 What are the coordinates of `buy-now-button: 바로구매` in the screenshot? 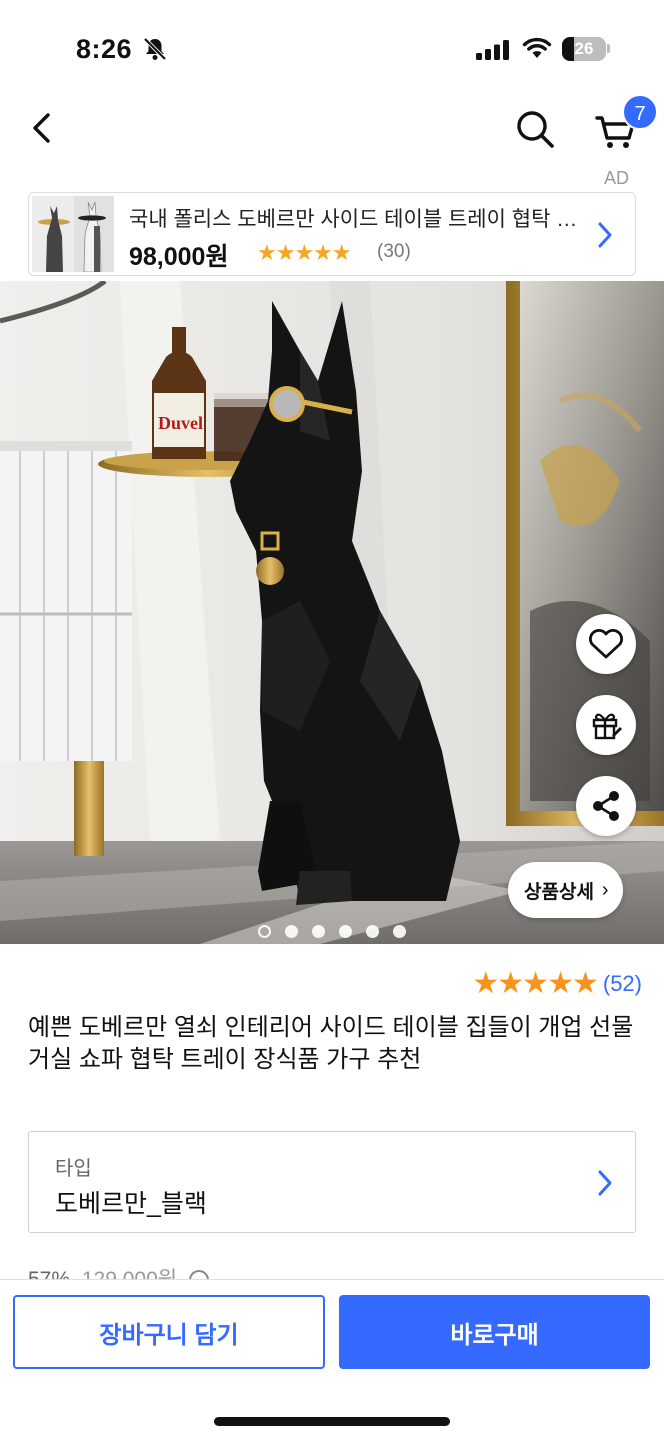 It's located at (494, 1332).